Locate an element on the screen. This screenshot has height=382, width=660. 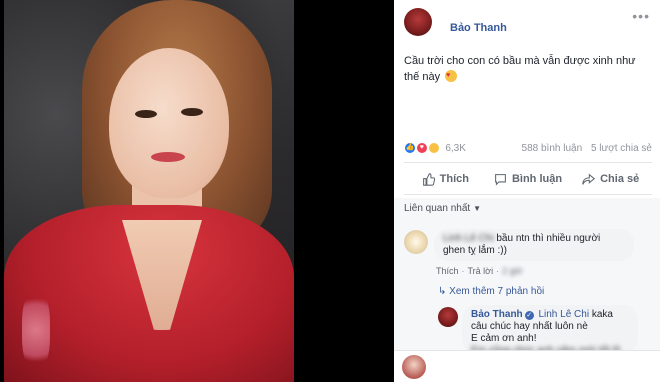
reply-mention: Linh Lê Chi is located at coordinates (563, 314).